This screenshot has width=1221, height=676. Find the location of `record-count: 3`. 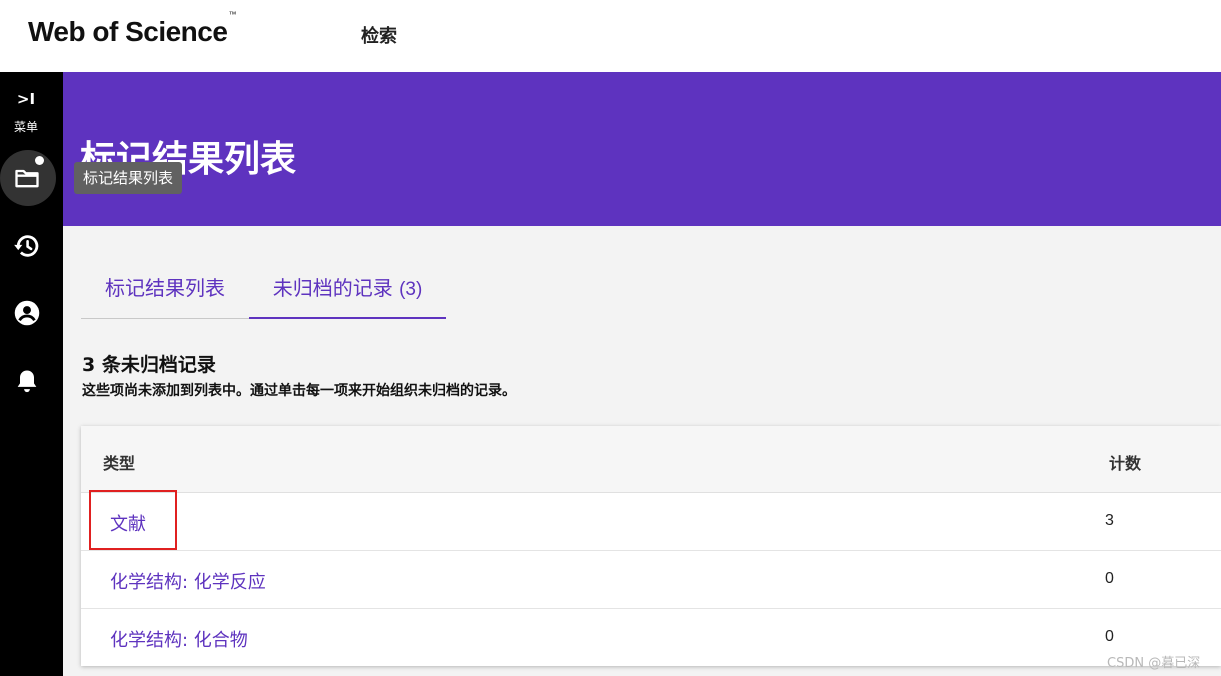

record-count: 3 is located at coordinates (1109, 520).